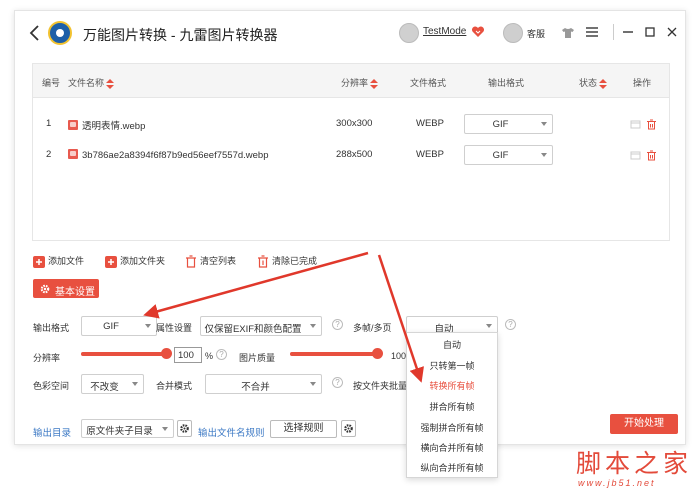 The image size is (700, 494). Describe the element at coordinates (617, 483) in the screenshot. I see `watermark-url: www.jb51.net` at that location.